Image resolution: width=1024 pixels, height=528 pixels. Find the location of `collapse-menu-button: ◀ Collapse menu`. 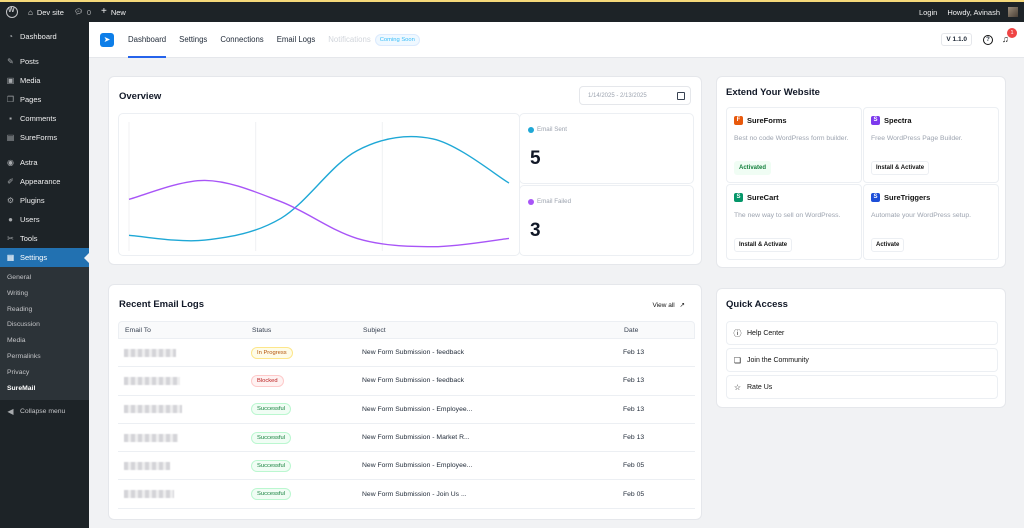

collapse-menu-button: ◀ Collapse menu is located at coordinates (44, 411).